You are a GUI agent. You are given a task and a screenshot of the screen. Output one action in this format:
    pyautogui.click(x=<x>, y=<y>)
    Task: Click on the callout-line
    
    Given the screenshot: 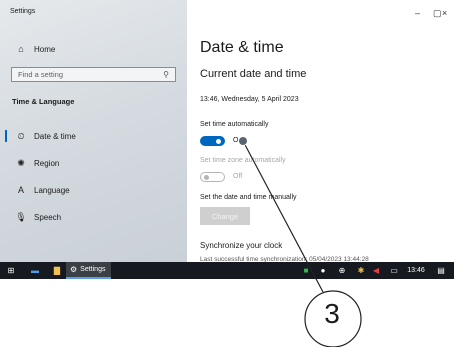 What is the action you would take?
    pyautogui.click(x=283, y=216)
    